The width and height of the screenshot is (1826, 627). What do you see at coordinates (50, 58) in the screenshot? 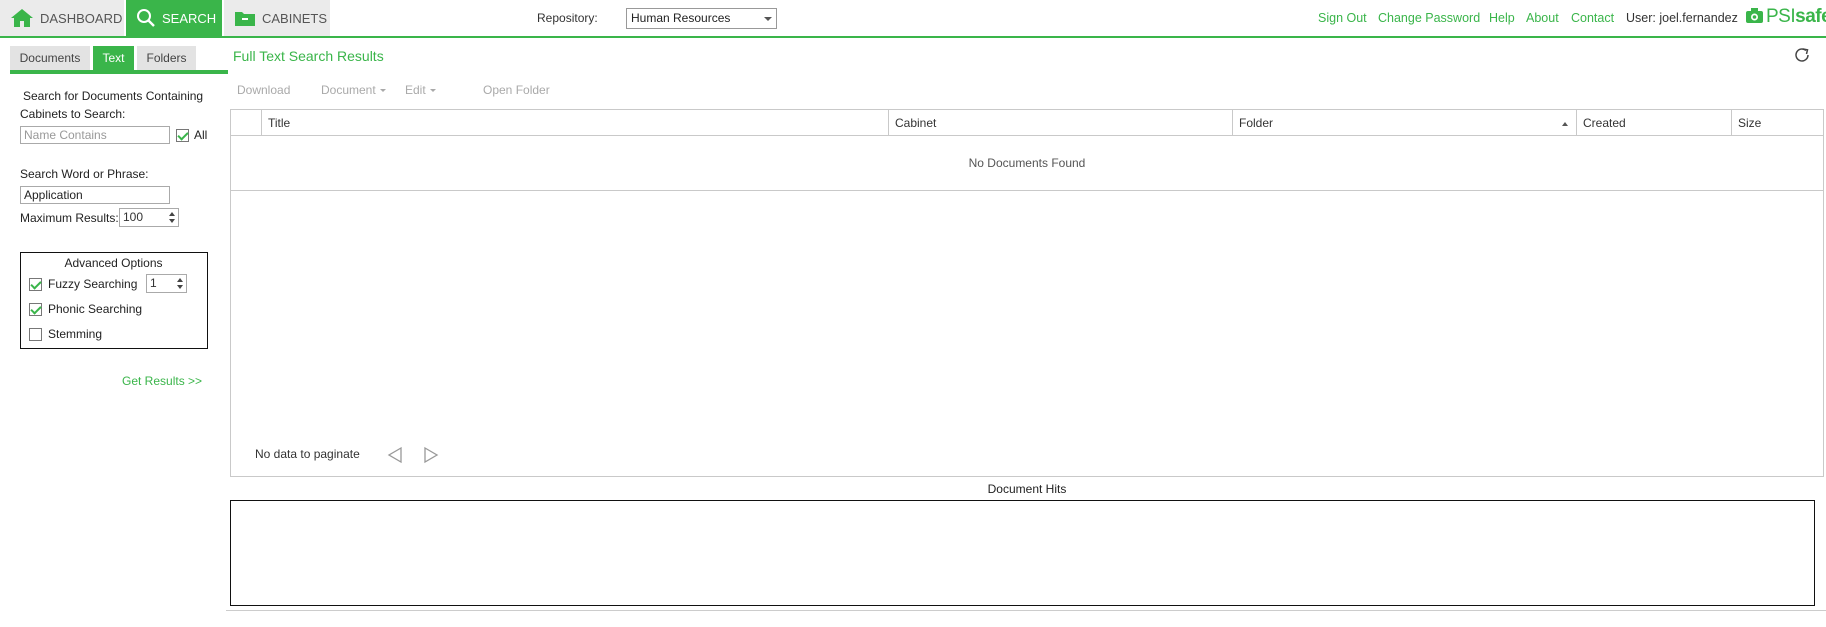
I see `tab-documents: Documents` at bounding box center [50, 58].